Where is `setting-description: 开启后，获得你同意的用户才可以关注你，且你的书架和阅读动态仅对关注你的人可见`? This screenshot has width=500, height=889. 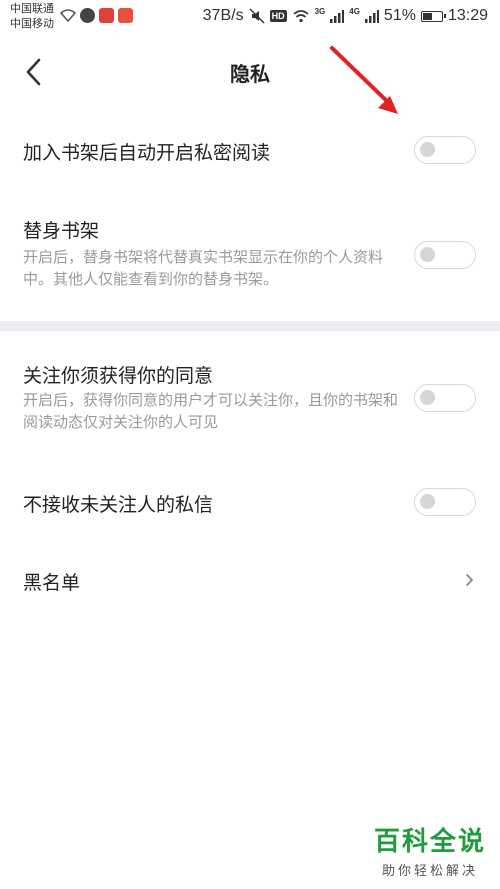
setting-description: 开启后，获得你同意的用户才可以关注你，且你的书架和阅读动态仅对关注你的人可见 is located at coordinates (211, 411).